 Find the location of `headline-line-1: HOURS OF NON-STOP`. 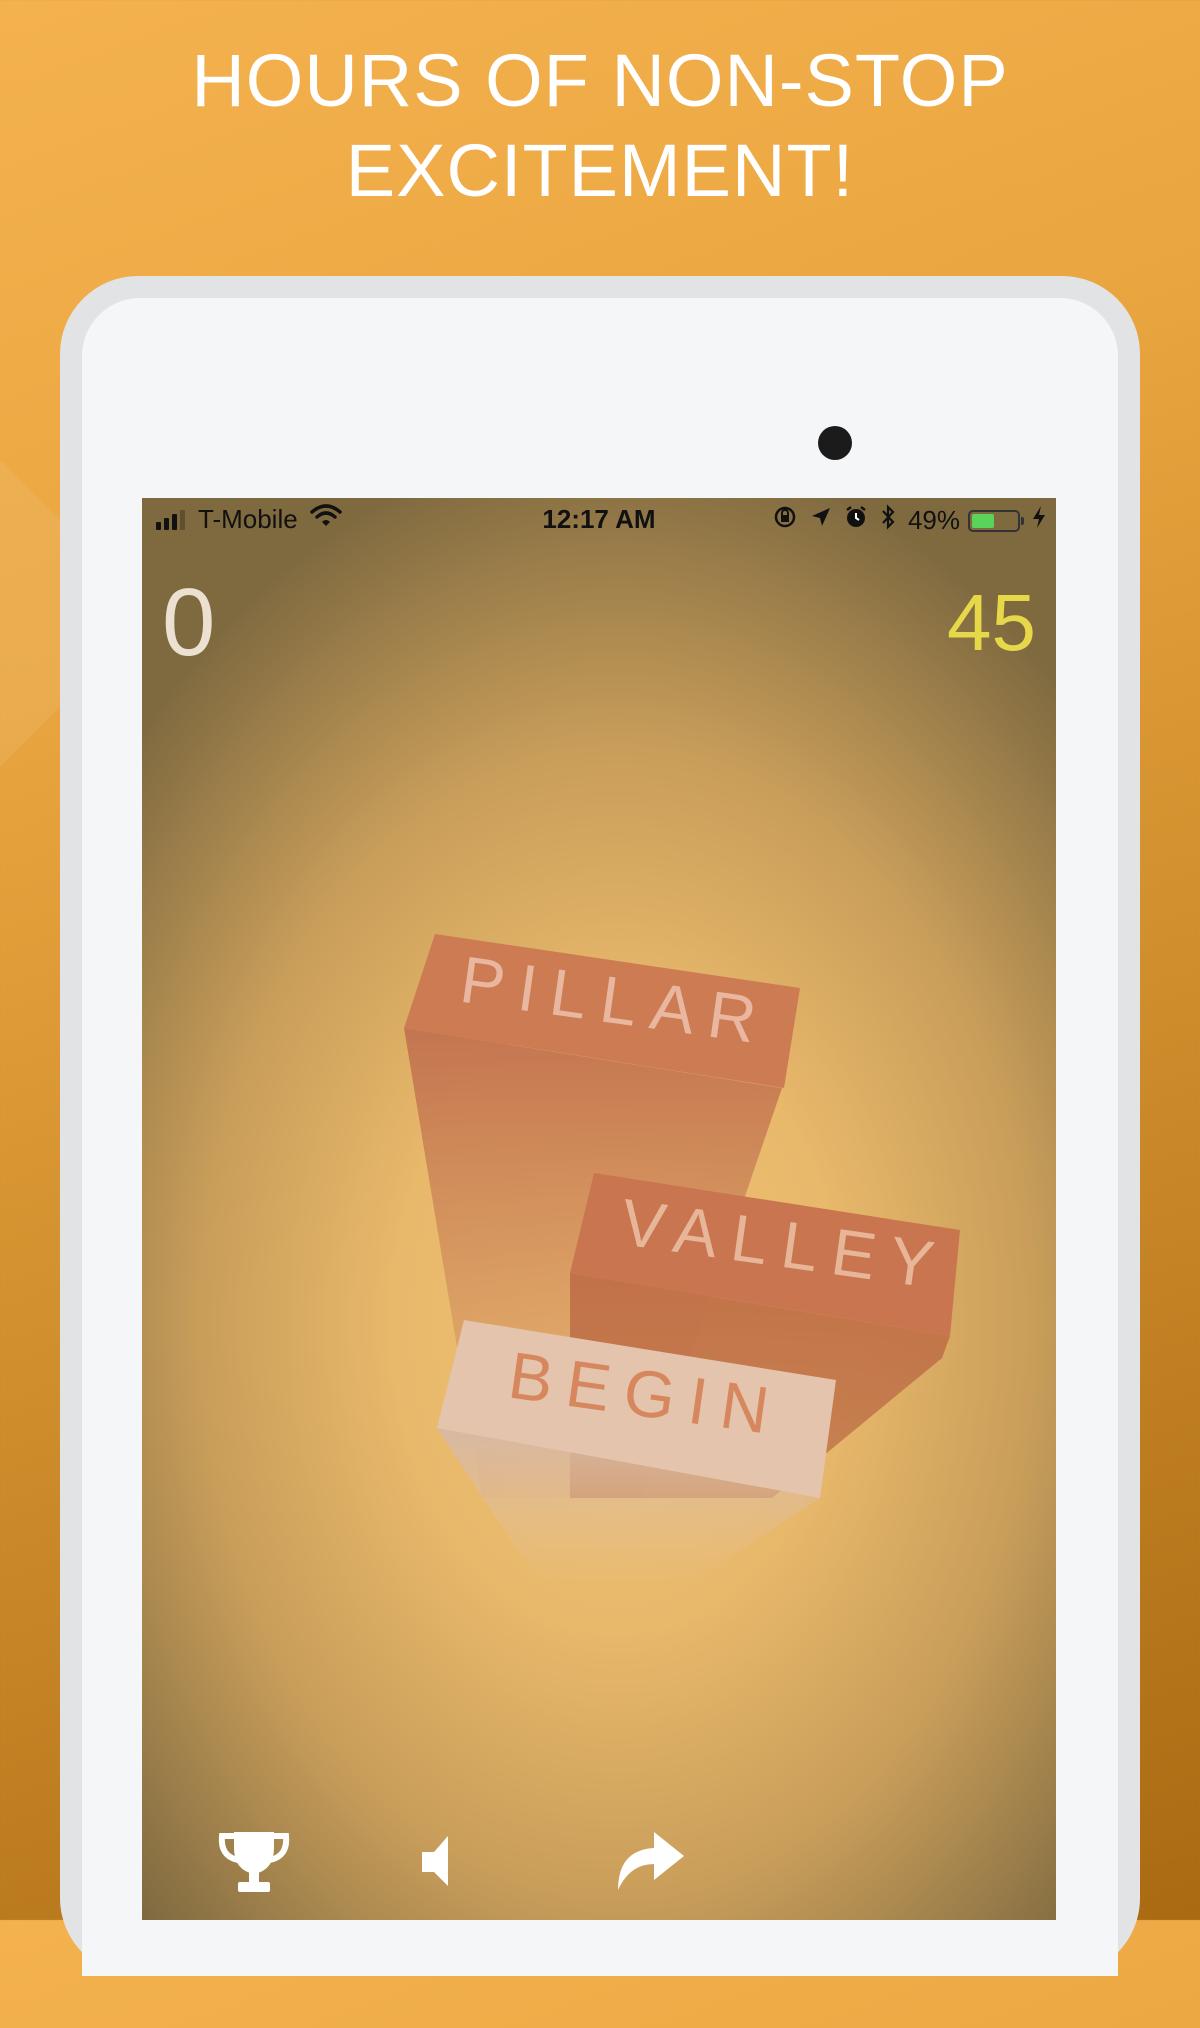

headline-line-1: HOURS OF NON-STOP is located at coordinates (600, 80).